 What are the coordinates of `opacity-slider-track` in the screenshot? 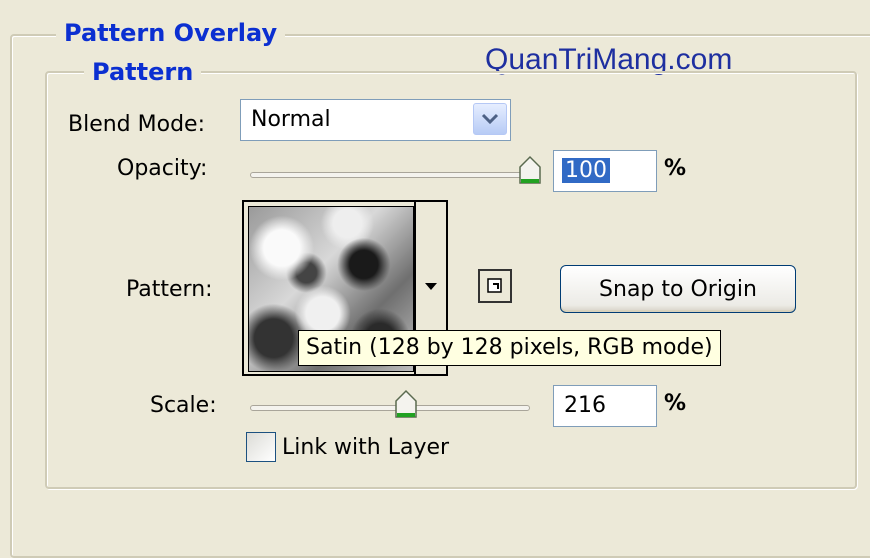 It's located at (395, 175).